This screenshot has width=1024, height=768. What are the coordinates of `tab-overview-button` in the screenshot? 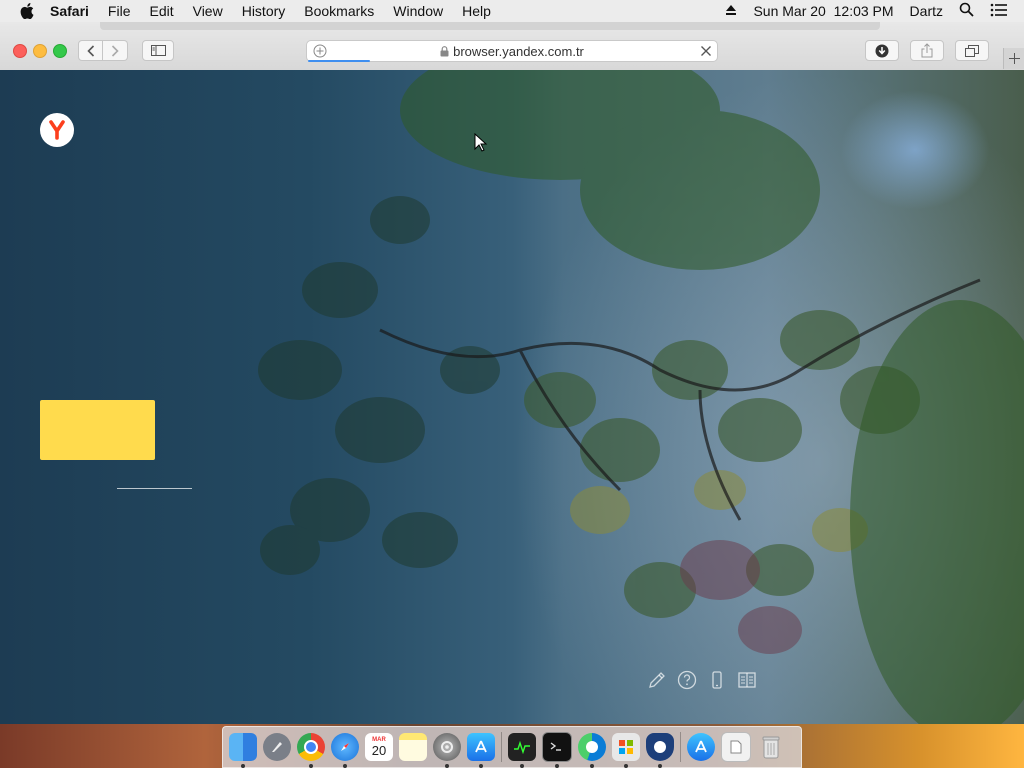 It's located at (972, 50).